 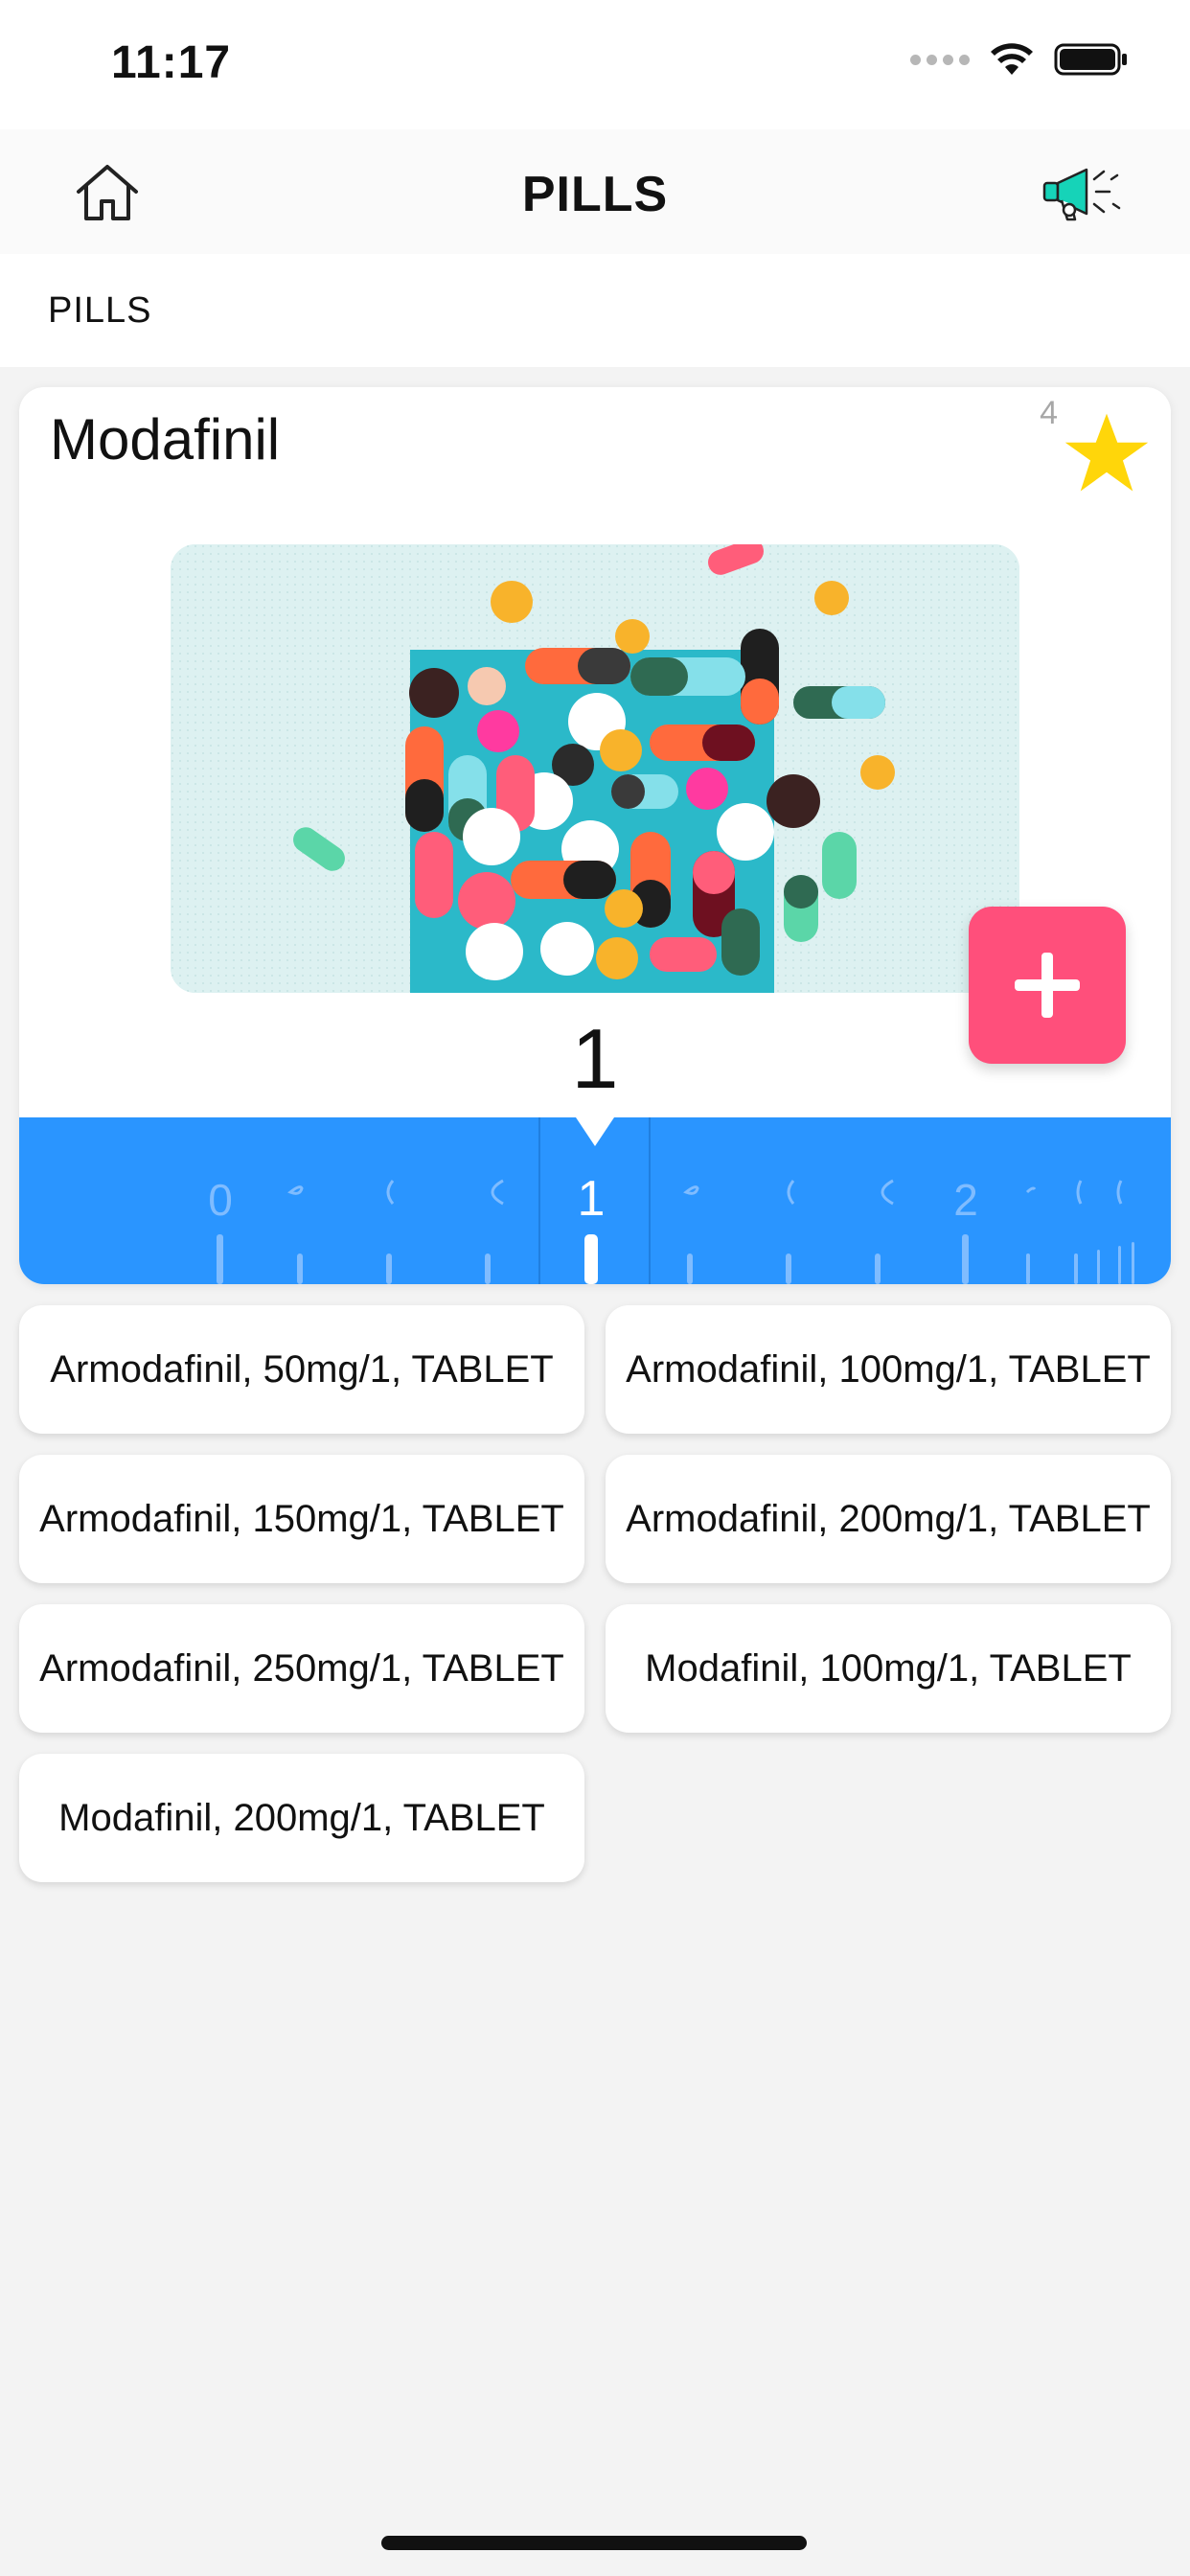 I want to click on pills-image, so click(x=595, y=768).